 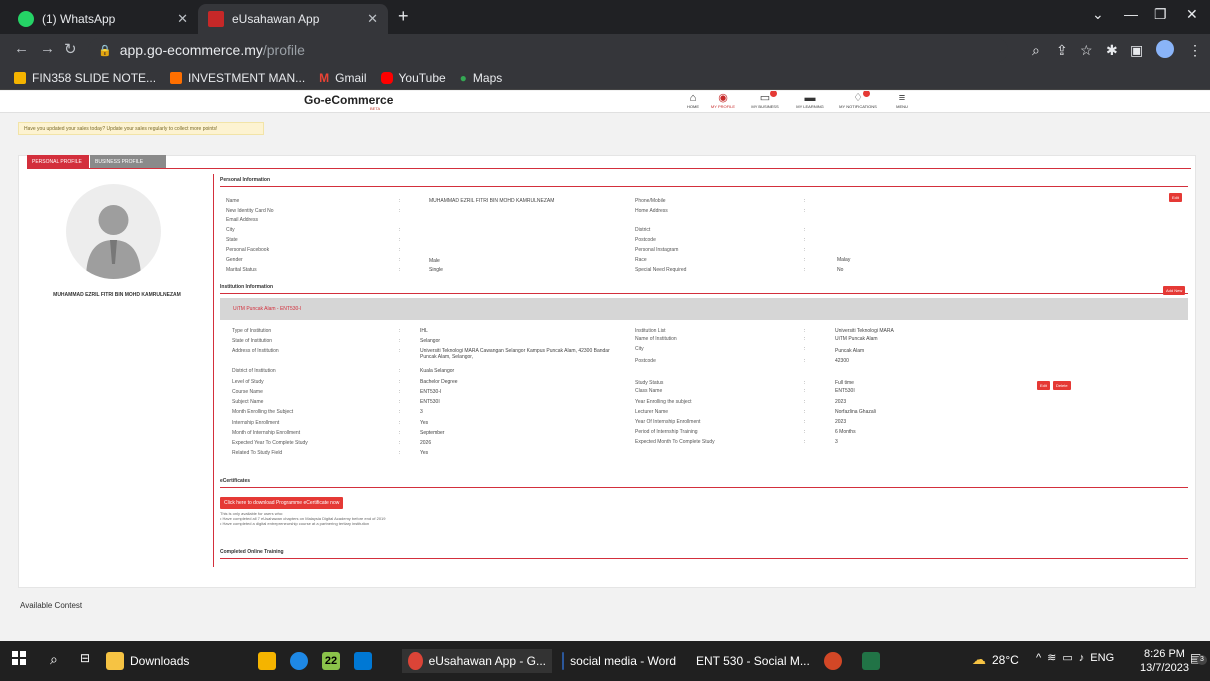 I want to click on minimize-button: —, so click(x=1131, y=14).